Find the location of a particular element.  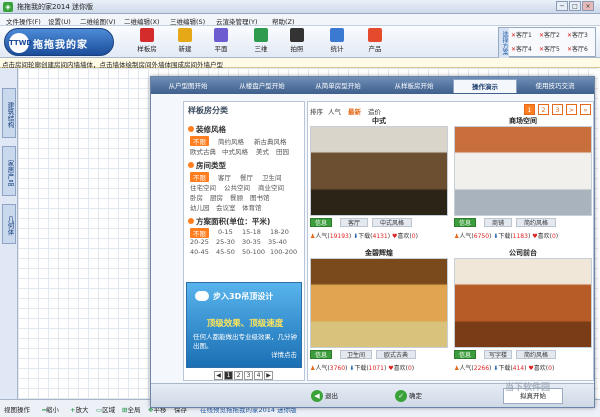

tag-room-type: 客厅 is located at coordinates (354, 222).